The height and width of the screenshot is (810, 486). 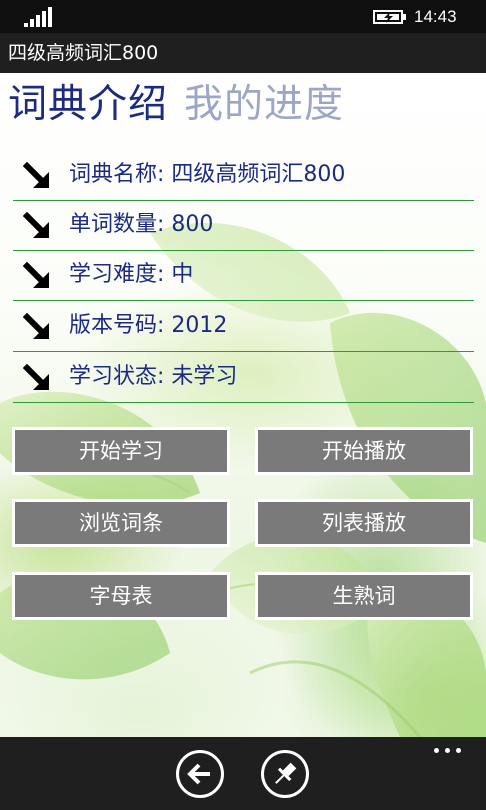 What do you see at coordinates (141, 224) in the screenshot?
I see `word-count-label: 单词数量: 800` at bounding box center [141, 224].